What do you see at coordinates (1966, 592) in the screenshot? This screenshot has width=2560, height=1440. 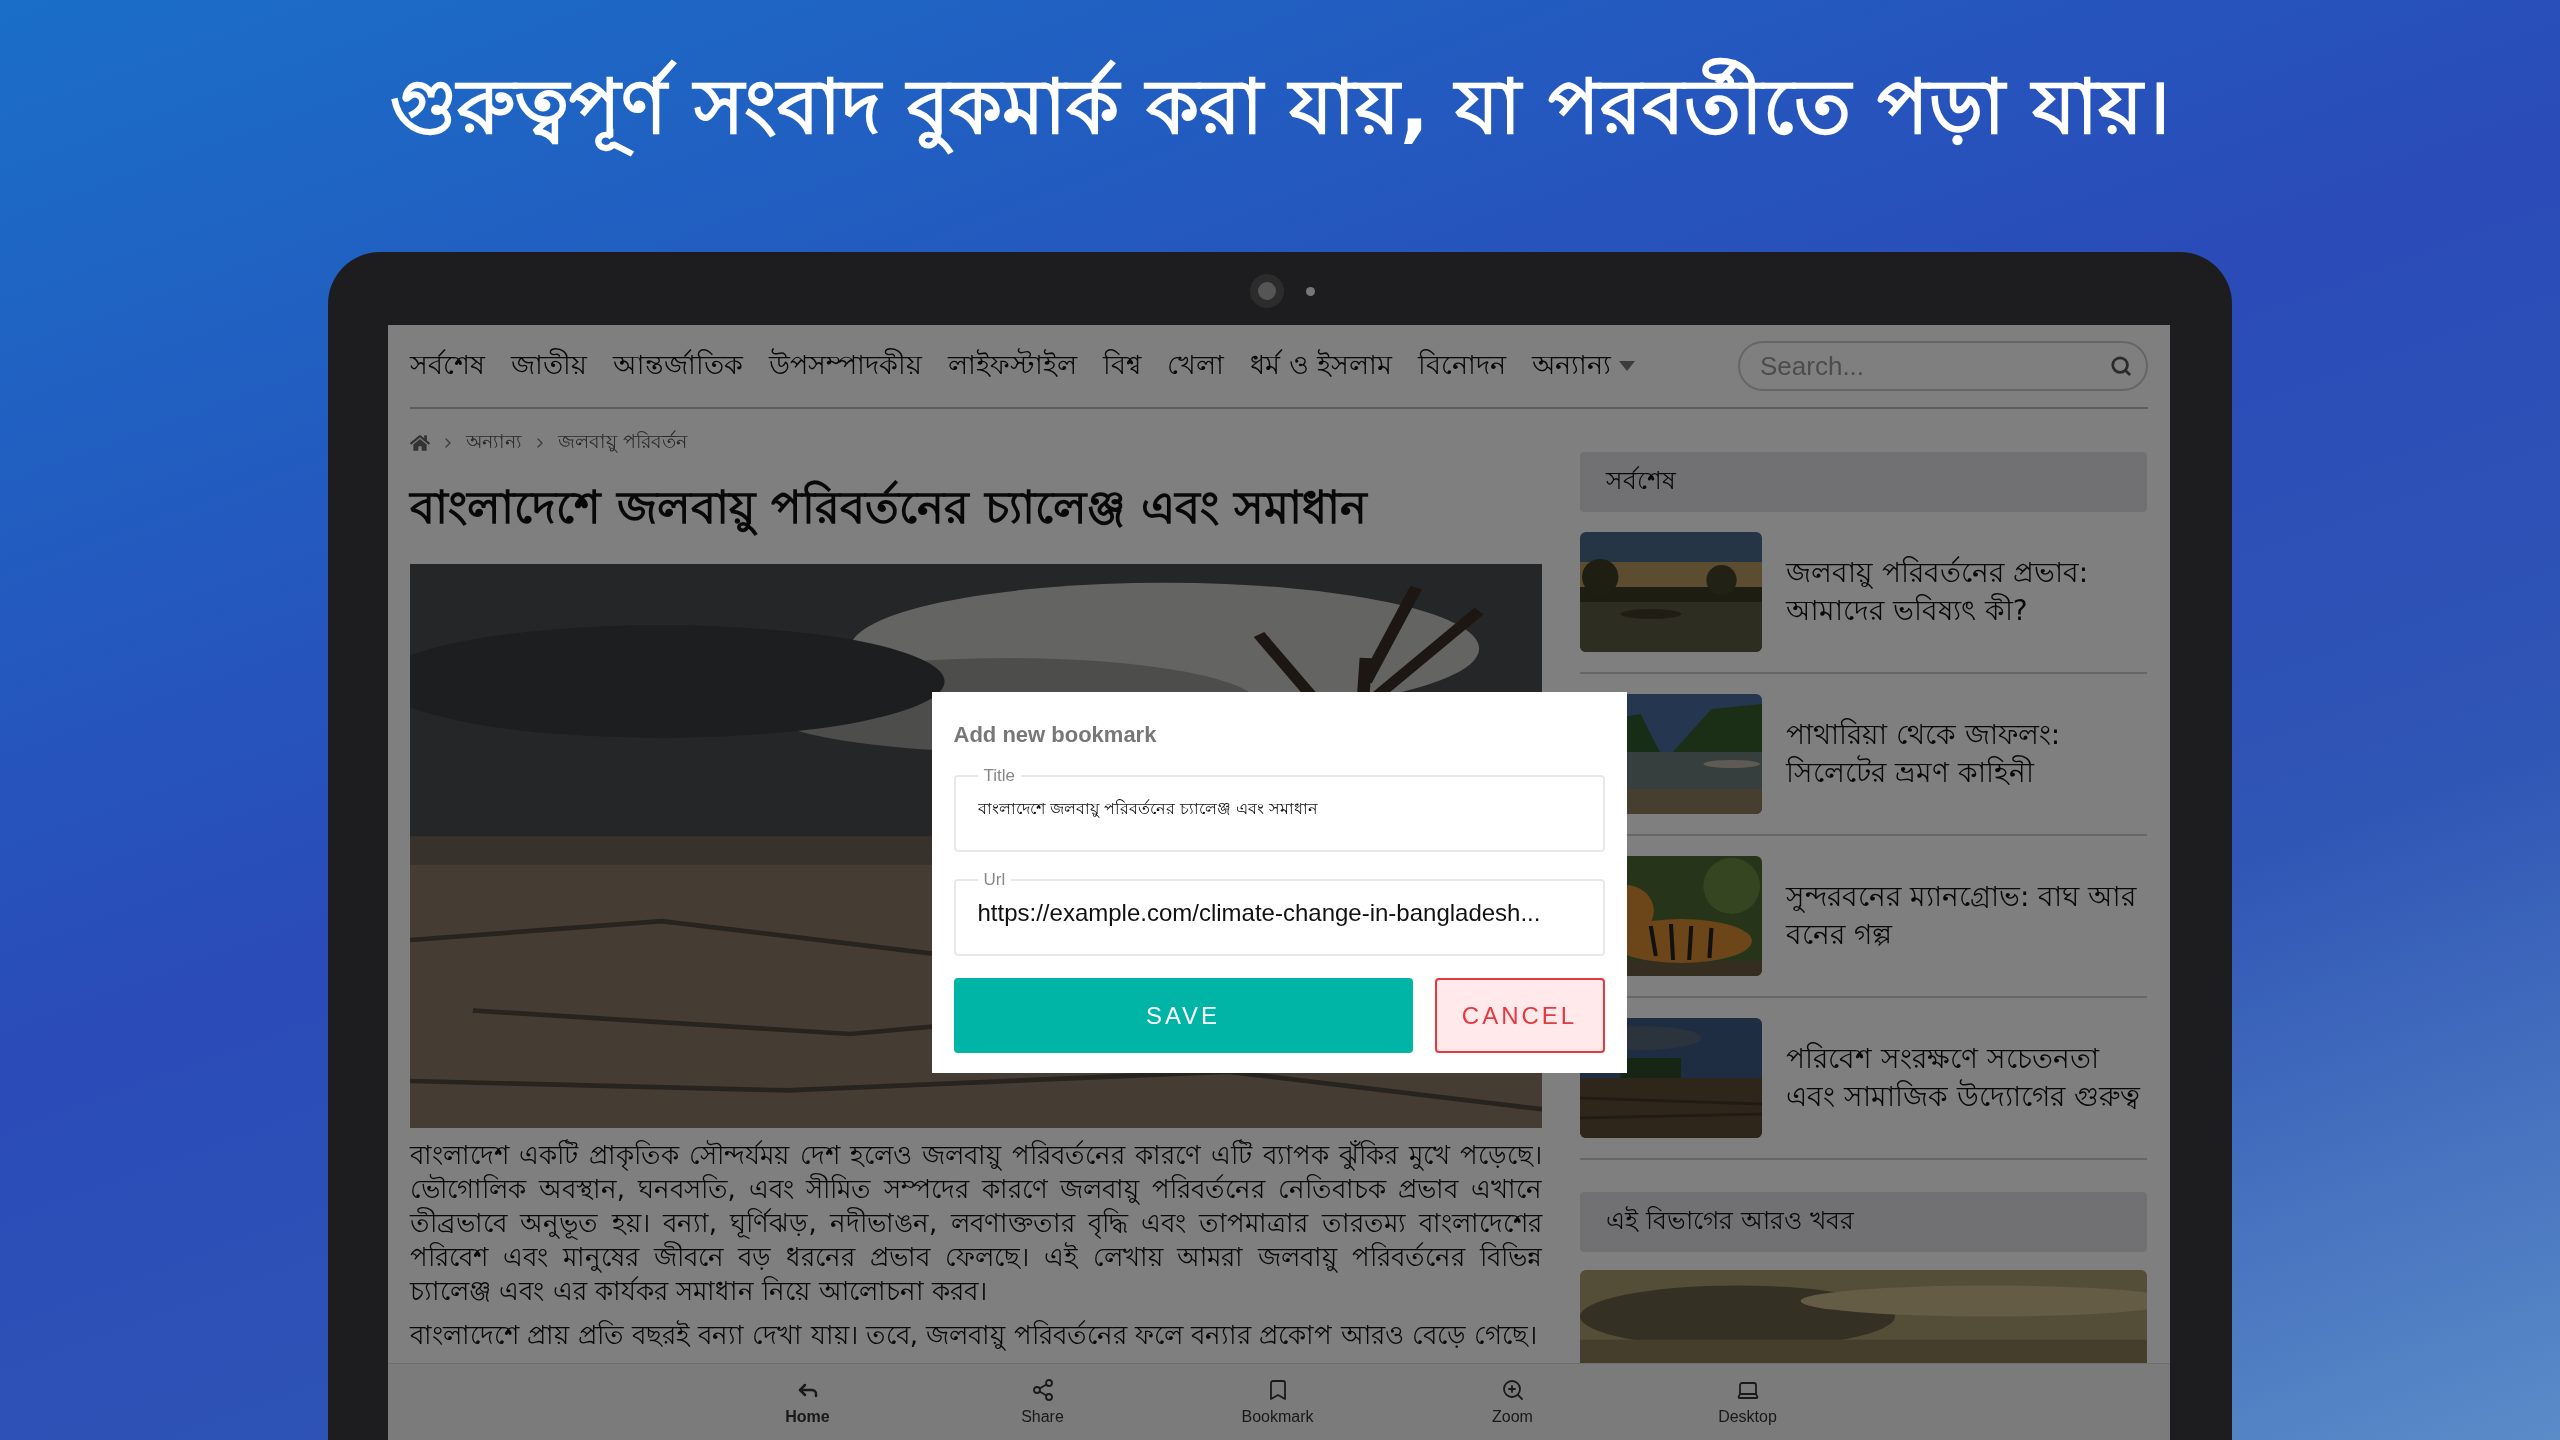 I see `news-link: জলবায়ু পরিবর্তনের প্রভাব: আমাদের ভবিষ্যৎ কী?` at bounding box center [1966, 592].